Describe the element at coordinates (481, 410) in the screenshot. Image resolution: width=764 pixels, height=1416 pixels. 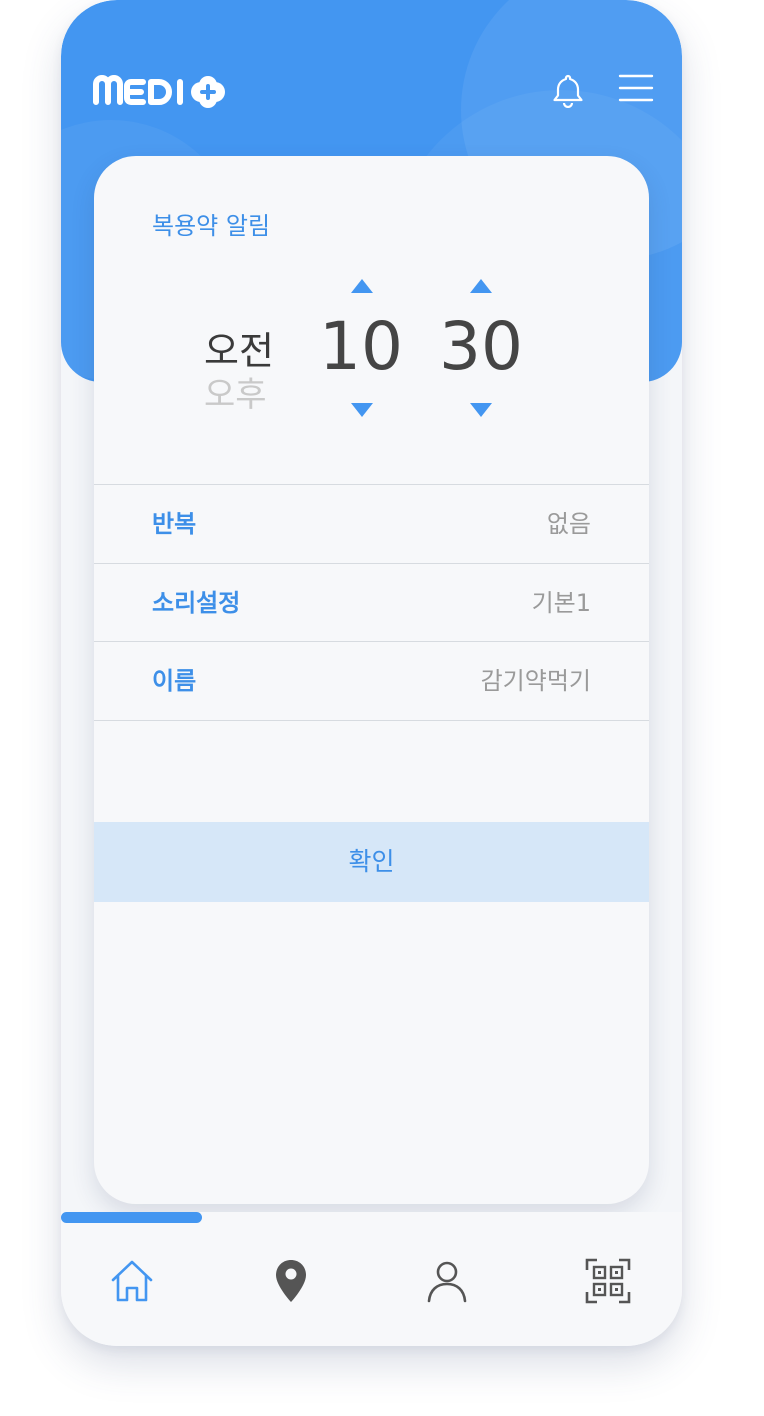
I see `minute-down-arrow-icon` at that location.